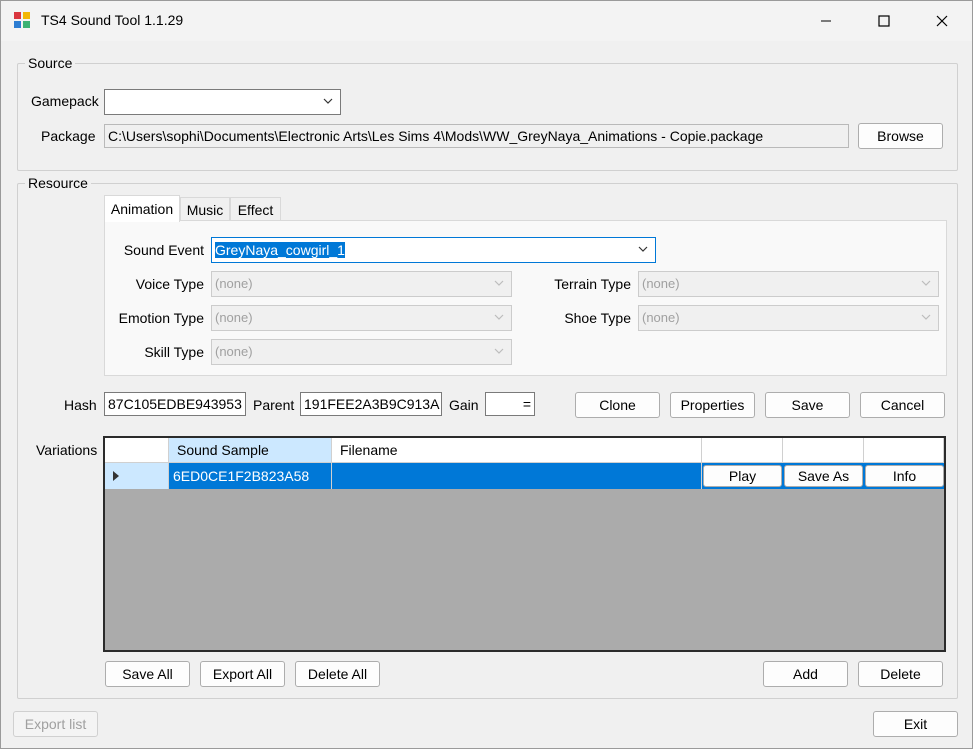  What do you see at coordinates (361, 284) in the screenshot?
I see `voice-type-select: (none)` at bounding box center [361, 284].